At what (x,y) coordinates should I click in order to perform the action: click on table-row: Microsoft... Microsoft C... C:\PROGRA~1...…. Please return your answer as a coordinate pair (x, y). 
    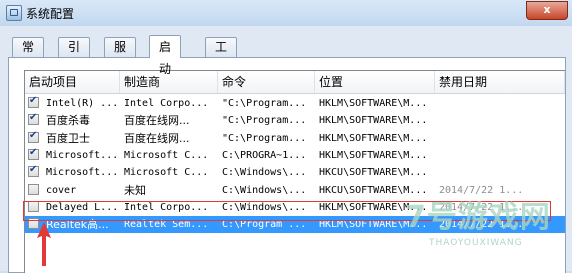
    Looking at the image, I should click on (295, 155).